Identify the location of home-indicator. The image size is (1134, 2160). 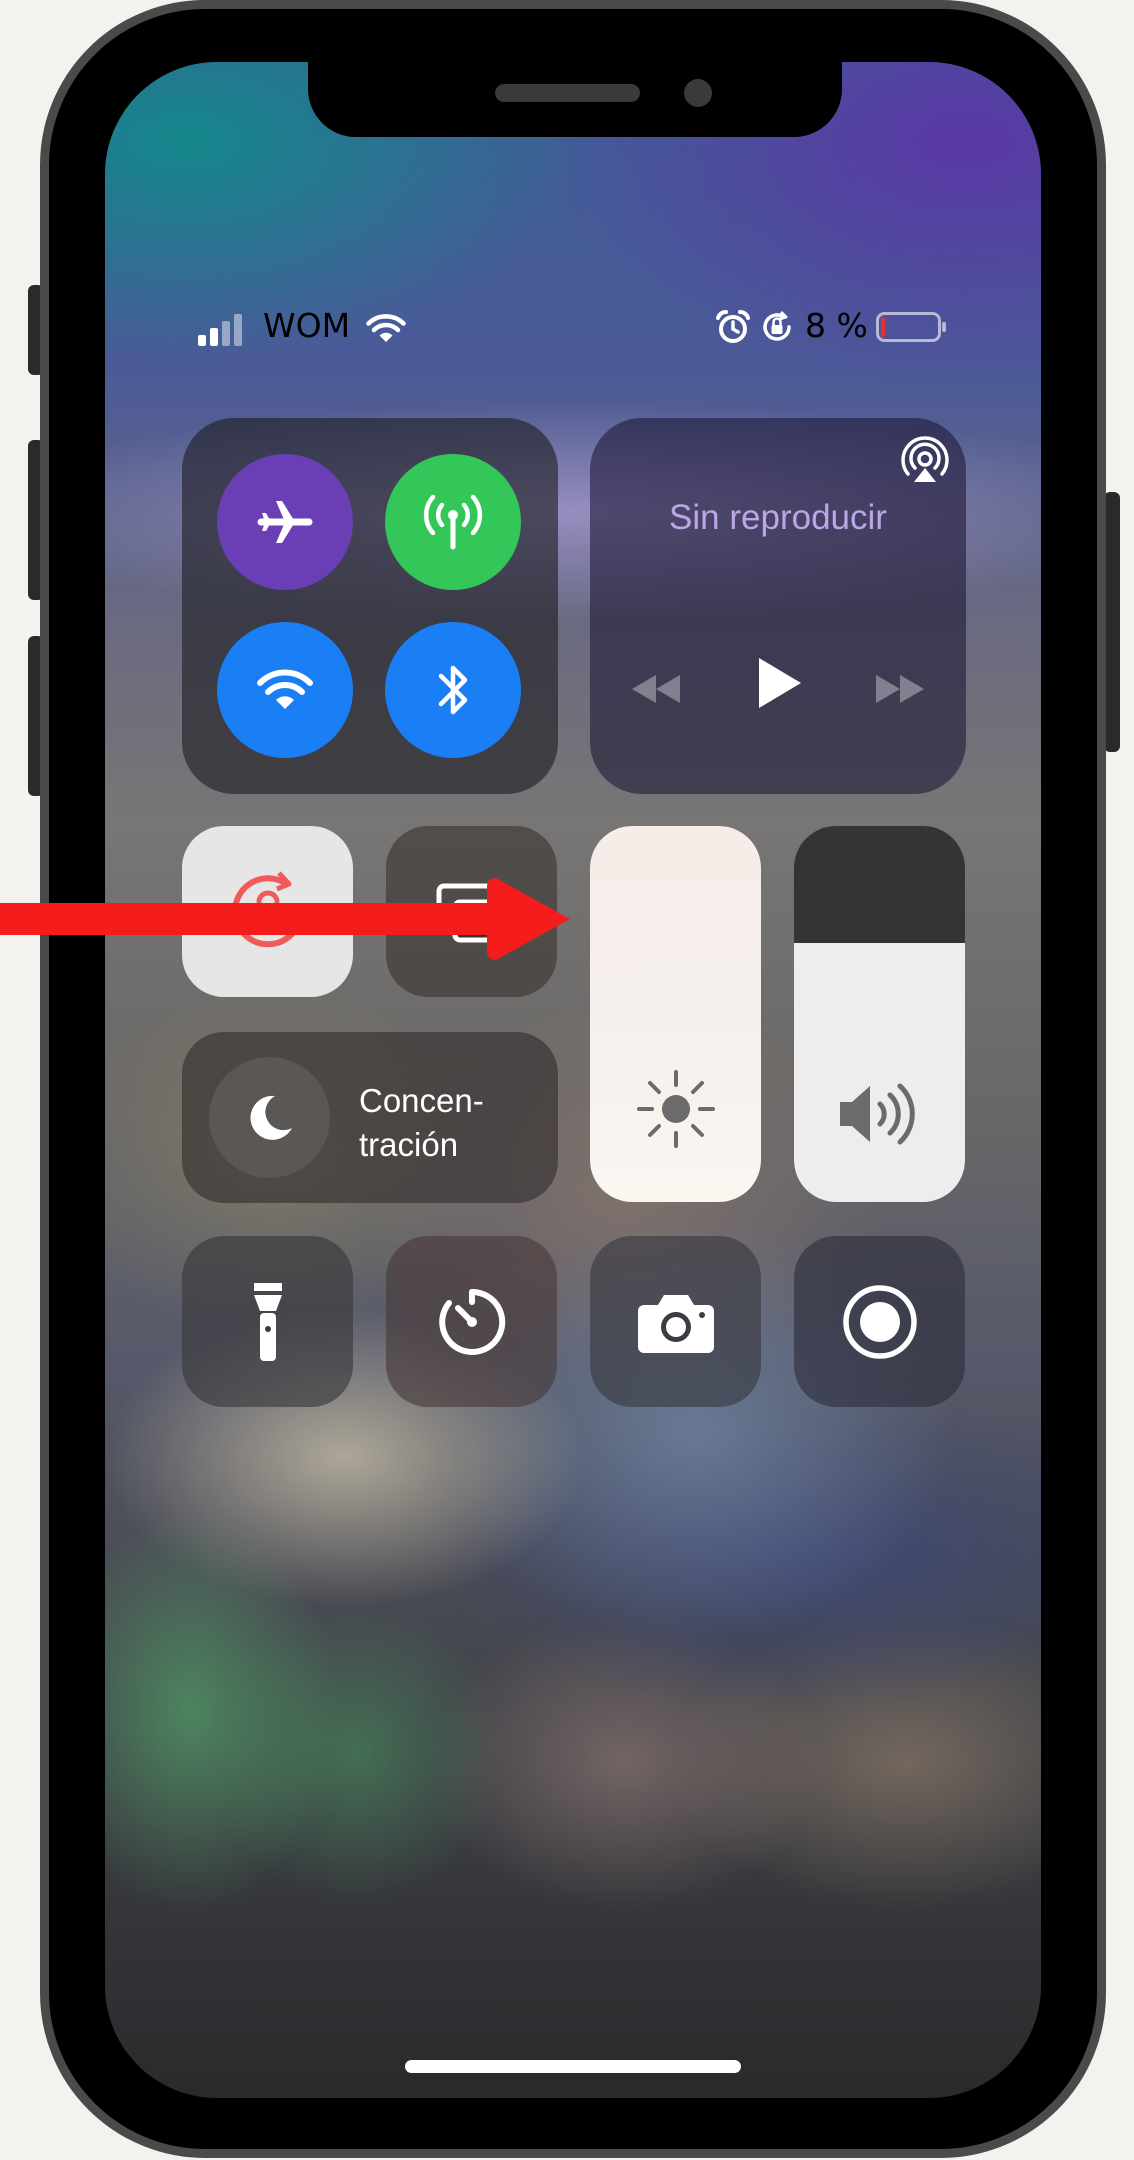
(573, 2066).